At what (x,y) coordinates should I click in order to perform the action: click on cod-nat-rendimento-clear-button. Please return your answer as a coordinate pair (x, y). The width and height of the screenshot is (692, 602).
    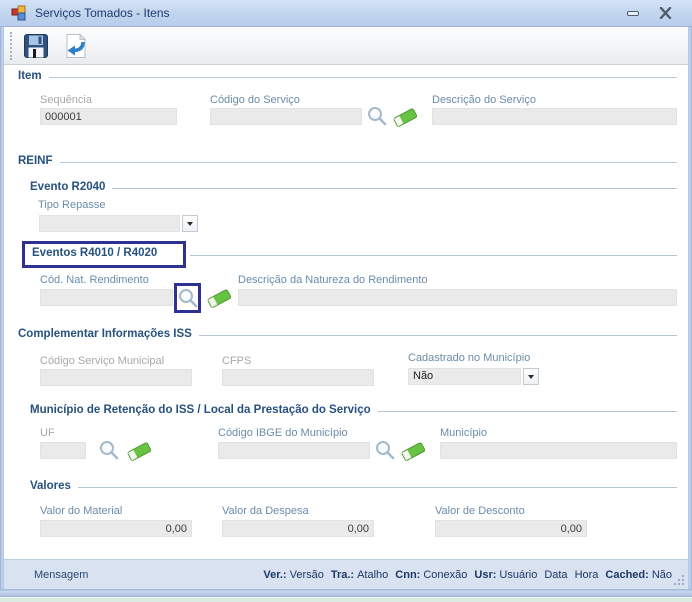
    Looking at the image, I should click on (219, 298).